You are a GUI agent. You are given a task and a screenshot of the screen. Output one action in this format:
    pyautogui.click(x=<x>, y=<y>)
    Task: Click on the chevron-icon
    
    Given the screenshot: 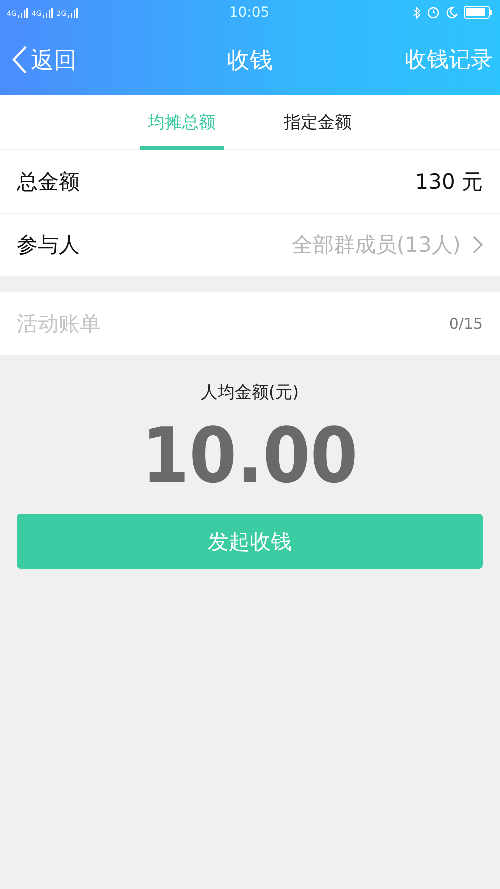 What is the action you would take?
    pyautogui.click(x=478, y=245)
    